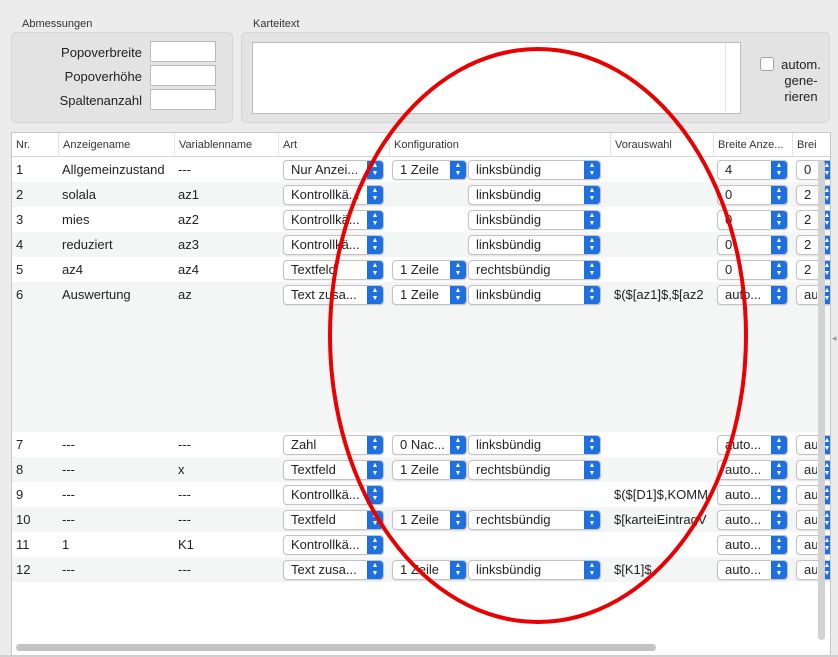 This screenshot has height=657, width=838. What do you see at coordinates (834, 338) in the screenshot?
I see `resize-handle-icon: ◂` at bounding box center [834, 338].